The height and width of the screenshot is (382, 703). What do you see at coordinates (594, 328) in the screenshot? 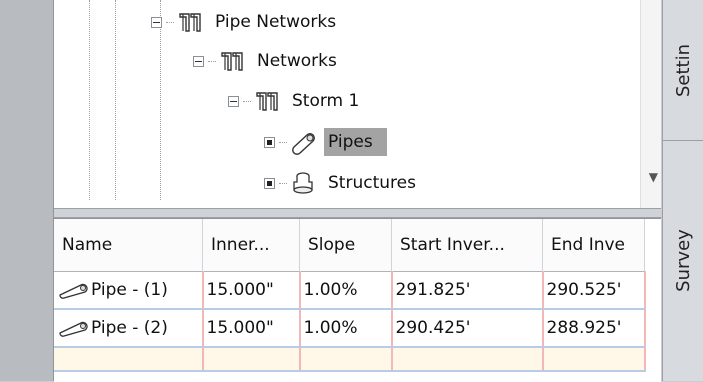
I see `cell-end-invert: 288.925'` at bounding box center [594, 328].